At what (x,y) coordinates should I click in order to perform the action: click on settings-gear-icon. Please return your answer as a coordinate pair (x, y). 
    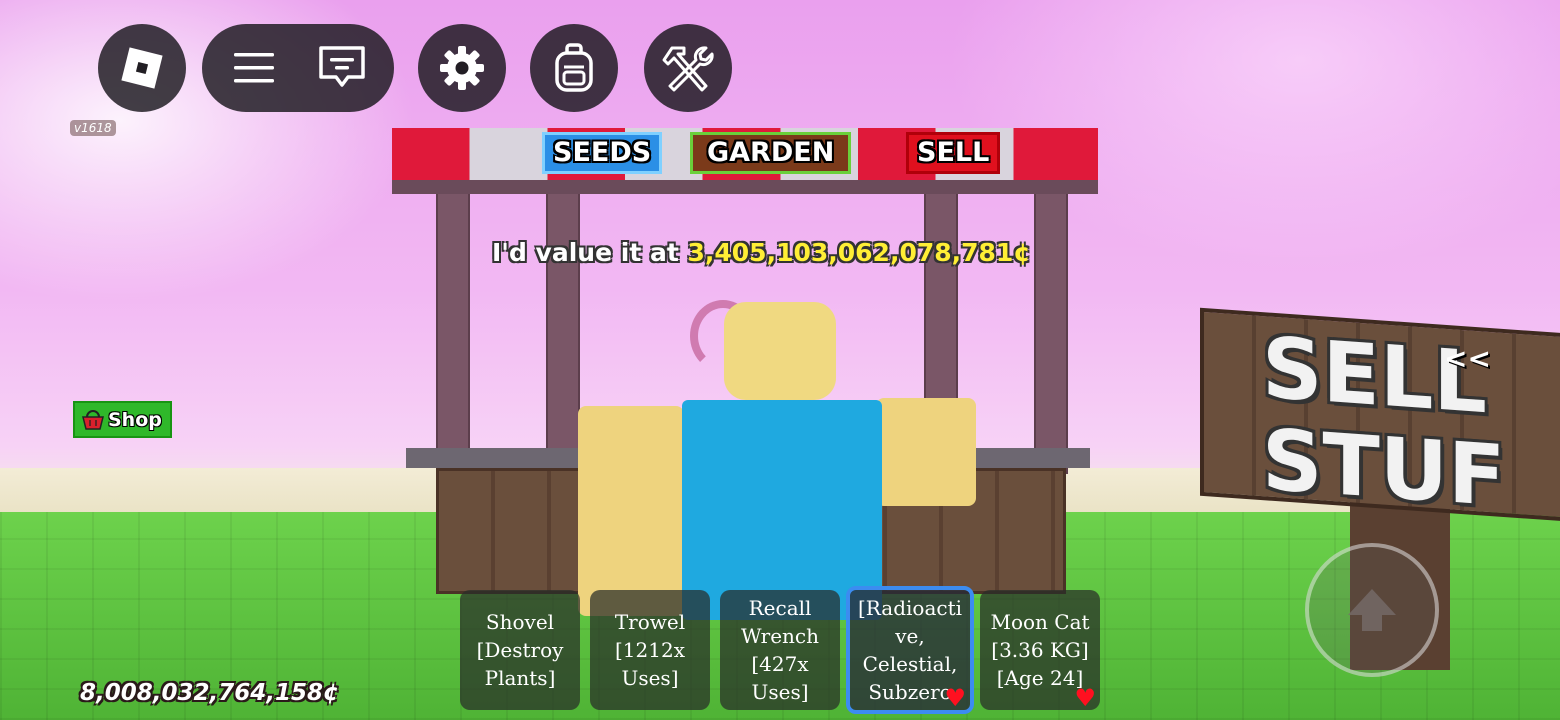
    Looking at the image, I should click on (462, 68).